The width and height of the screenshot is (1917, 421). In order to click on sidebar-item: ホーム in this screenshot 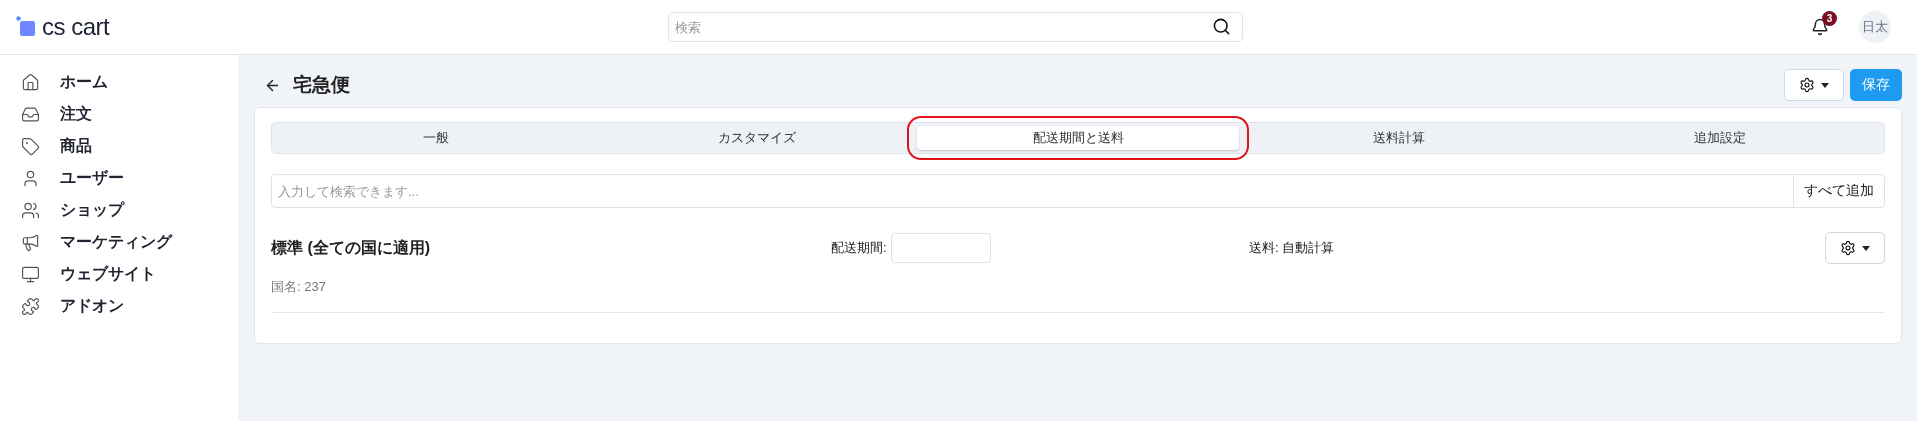, I will do `click(119, 82)`.